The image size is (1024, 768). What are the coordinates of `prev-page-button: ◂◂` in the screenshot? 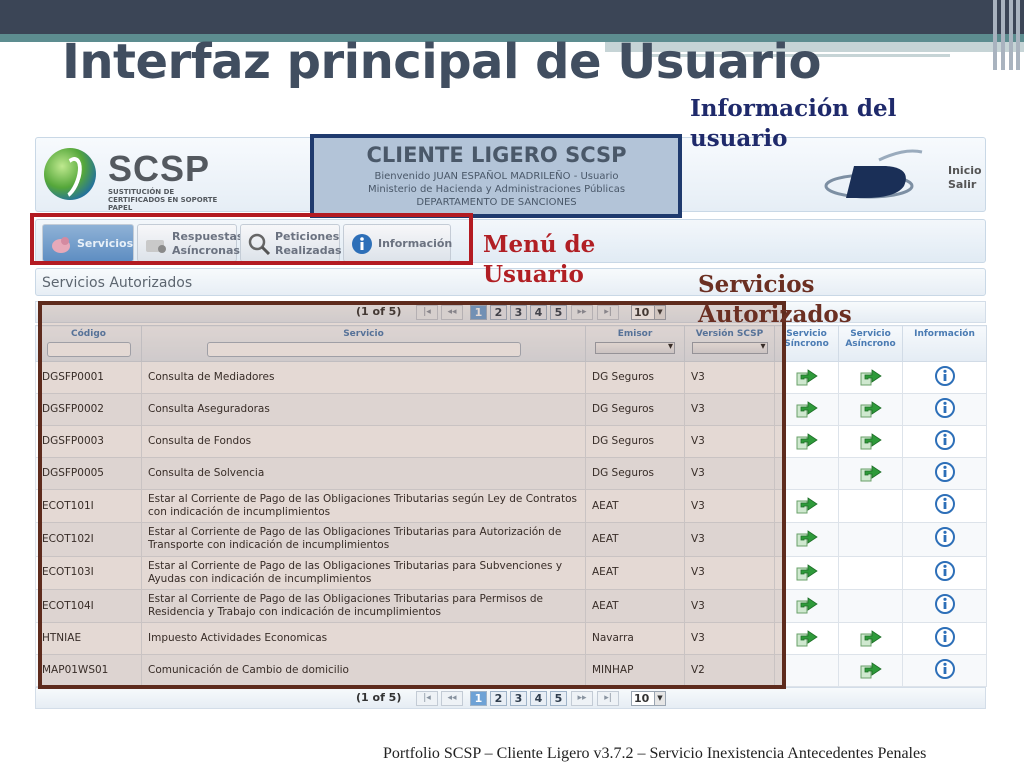 It's located at (452, 698).